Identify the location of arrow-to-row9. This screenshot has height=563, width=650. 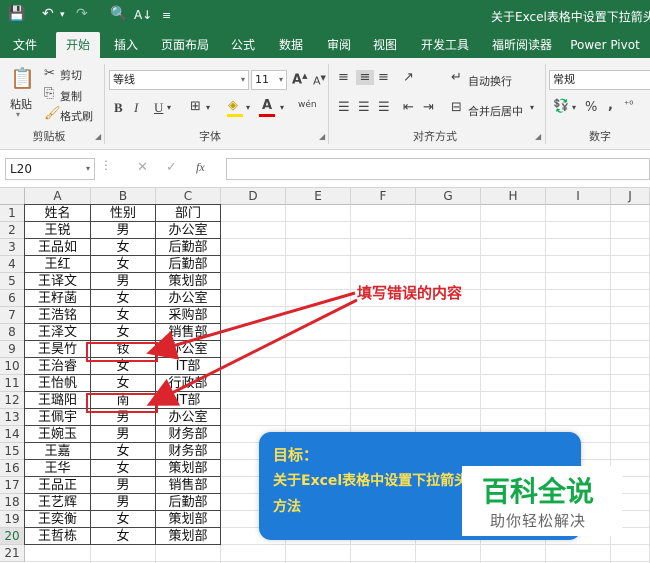
(251, 325).